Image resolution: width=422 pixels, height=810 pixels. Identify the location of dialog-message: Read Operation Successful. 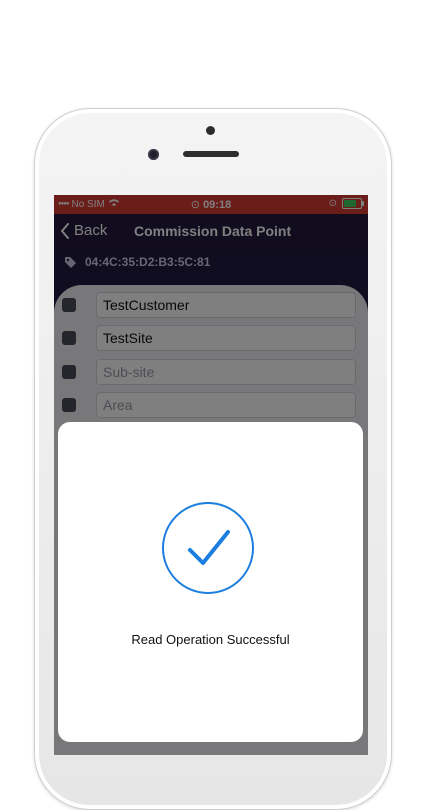
(210, 639).